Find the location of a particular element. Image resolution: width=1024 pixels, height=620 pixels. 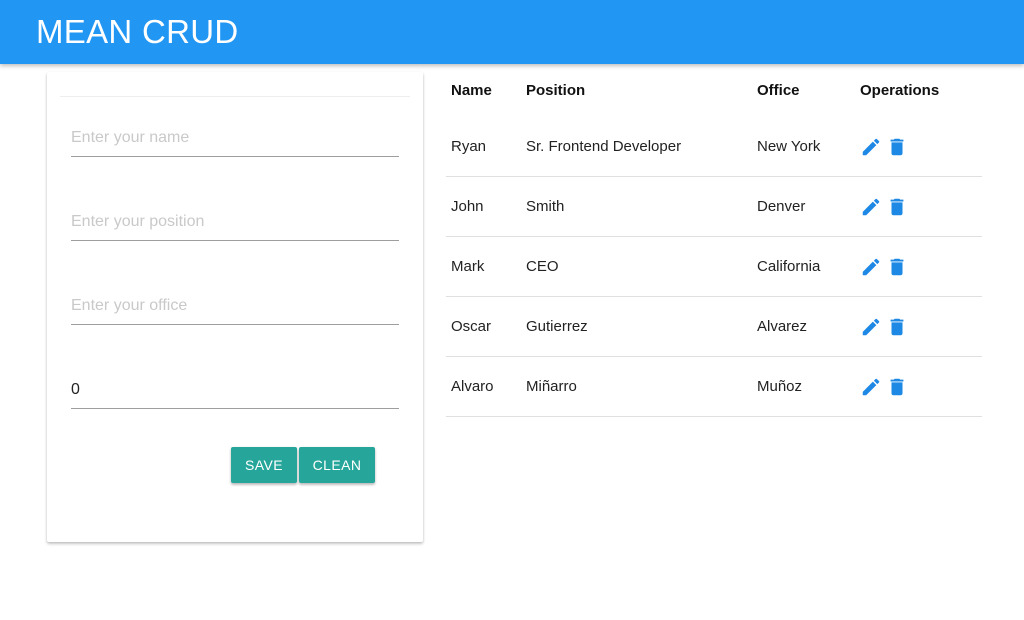

clean-button: CLEAN is located at coordinates (337, 465).